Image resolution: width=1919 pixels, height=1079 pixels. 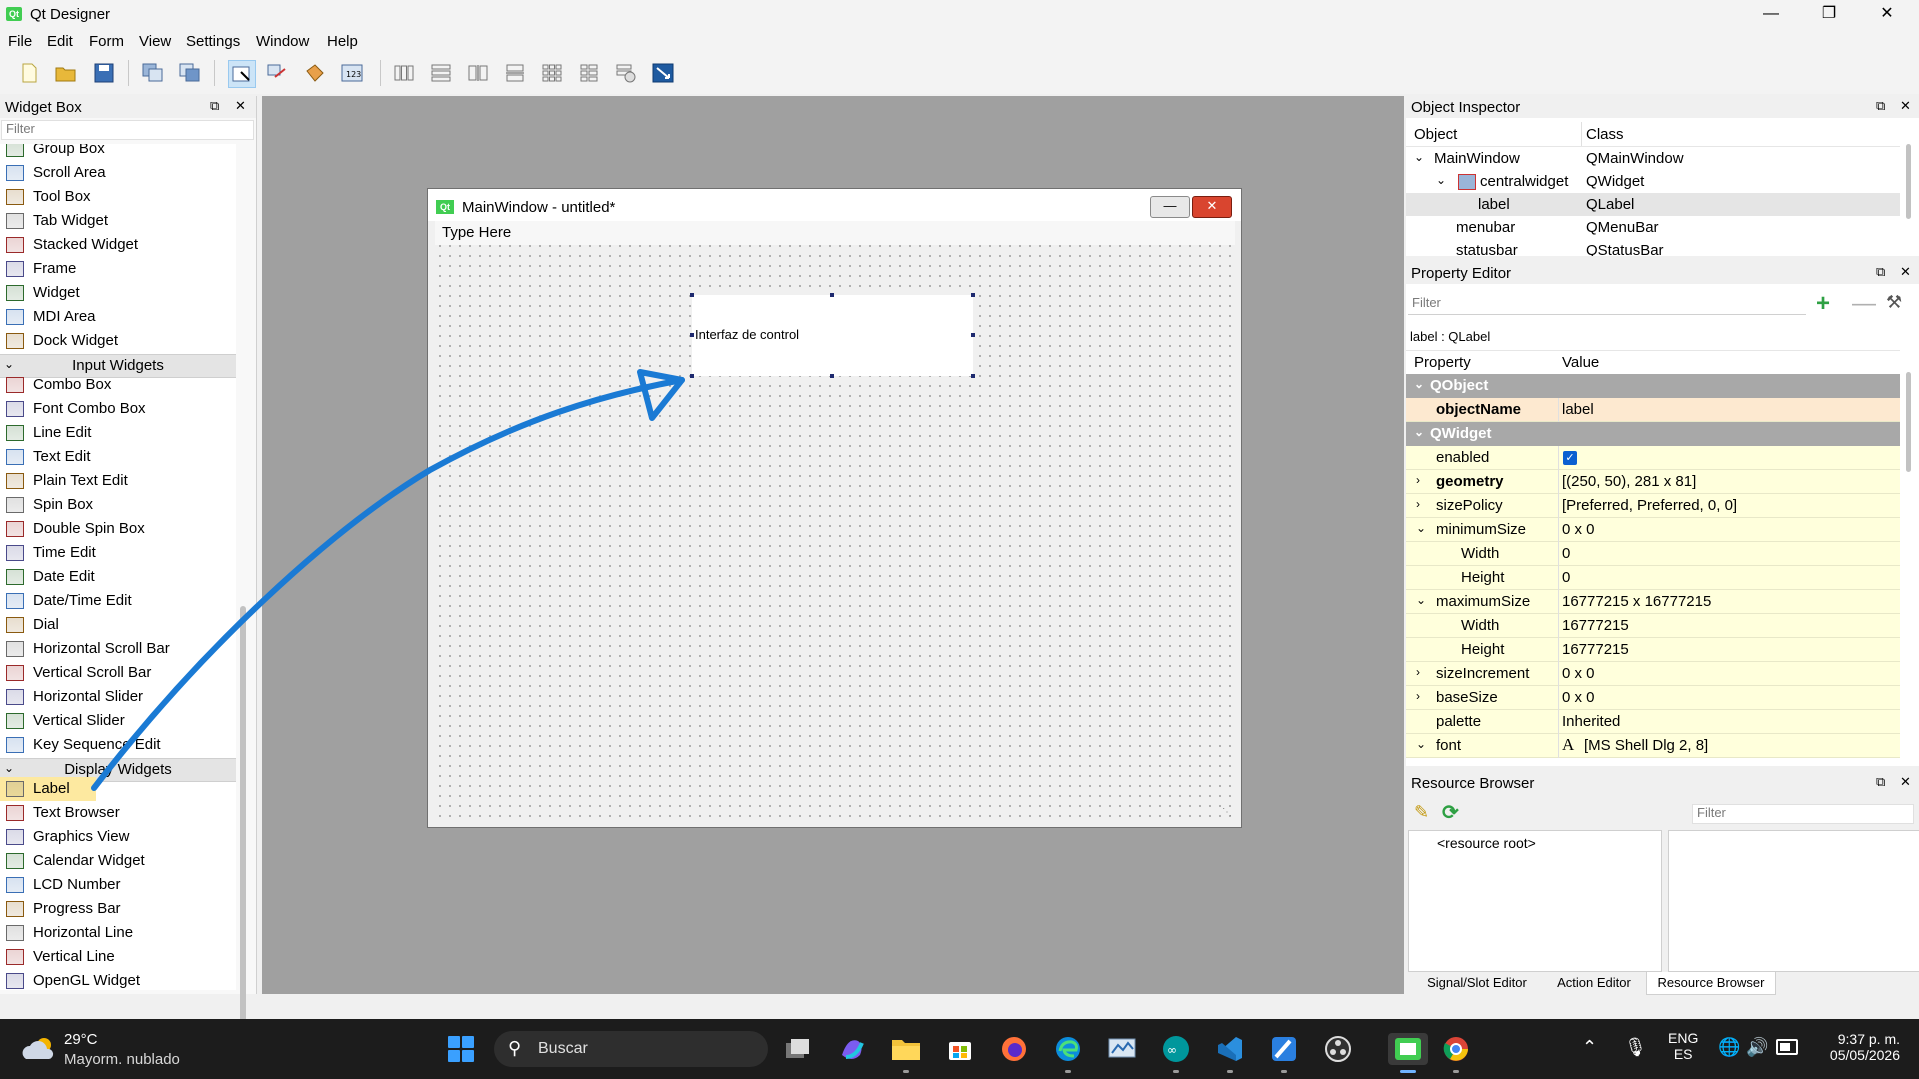 What do you see at coordinates (1653, 746) in the screenshot?
I see `property-row: ⌄ font A [MS Shell Dlg 2, 8]` at bounding box center [1653, 746].